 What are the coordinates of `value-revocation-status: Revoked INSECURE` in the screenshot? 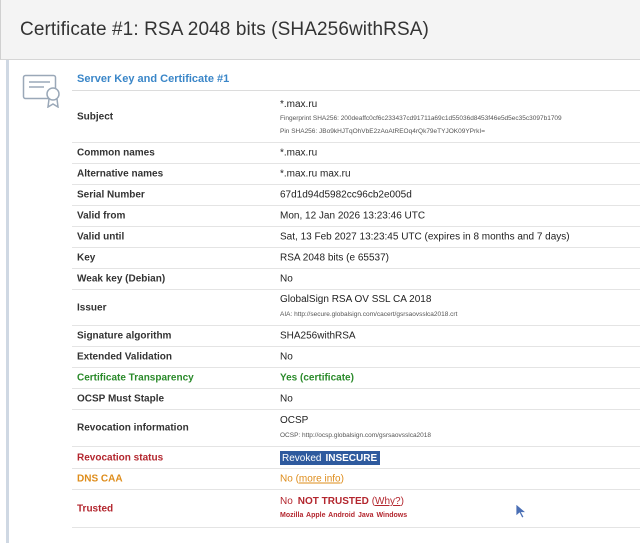 It's located at (457, 457).